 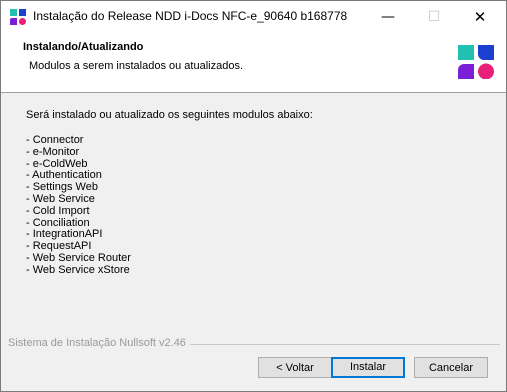 I want to click on close-button: ✕, so click(x=480, y=16).